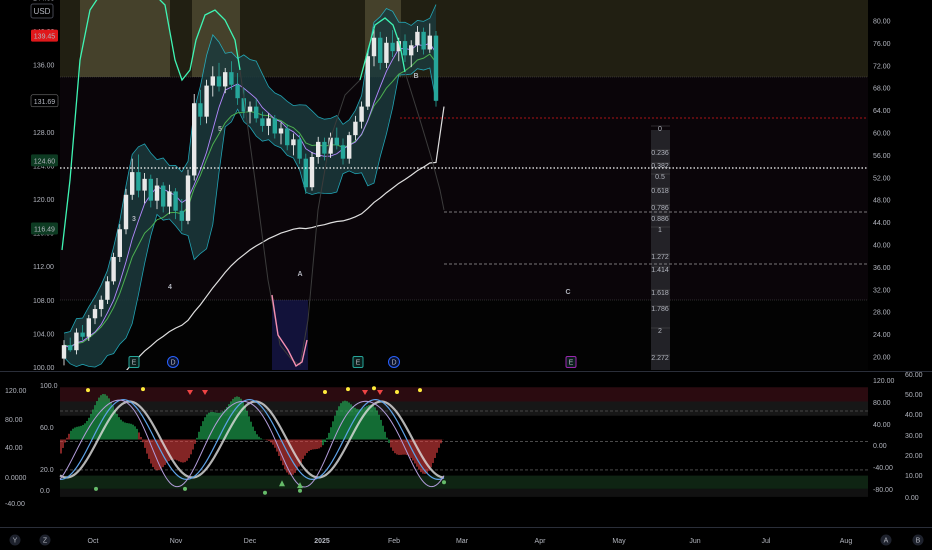 This screenshot has width=932, height=550. I want to click on right-axis-tick: 32.00, so click(882, 290).